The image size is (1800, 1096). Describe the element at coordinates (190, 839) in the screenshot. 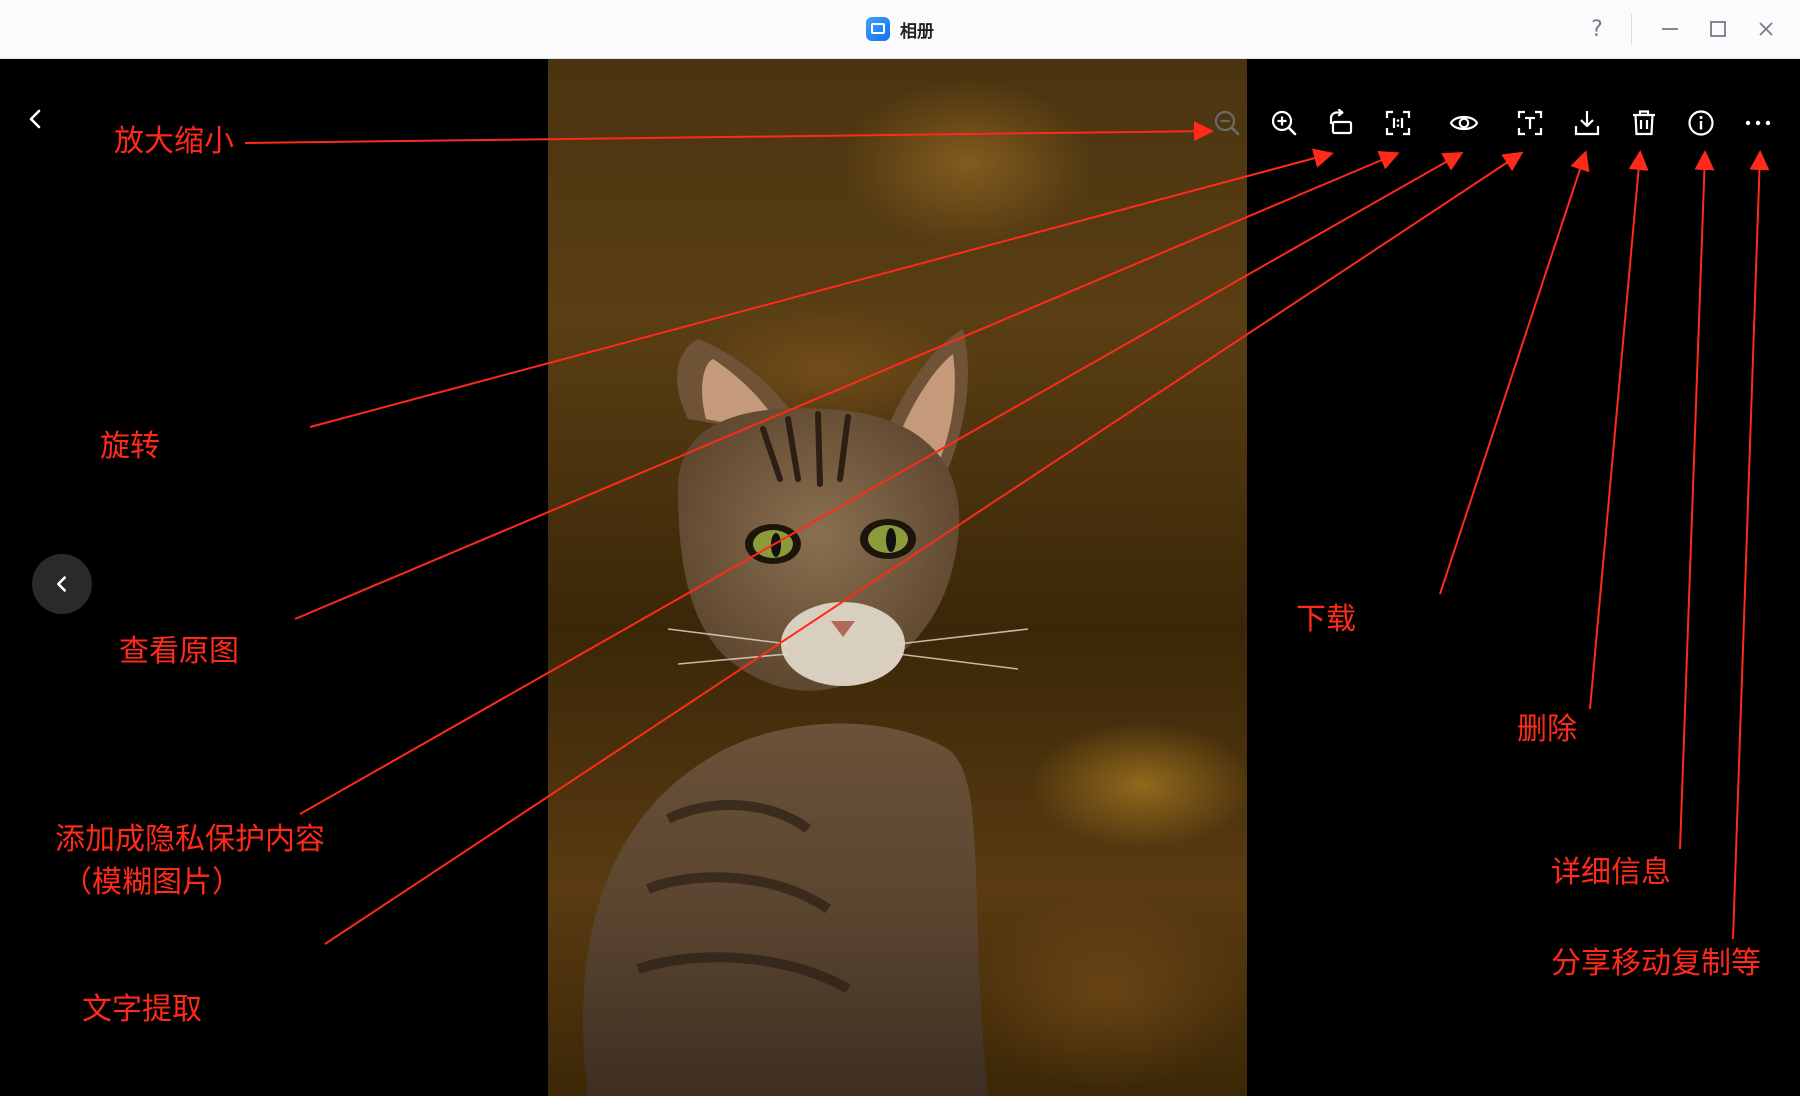

I see `annotation-privacy-line1: 添加成隐私保护内容` at that location.